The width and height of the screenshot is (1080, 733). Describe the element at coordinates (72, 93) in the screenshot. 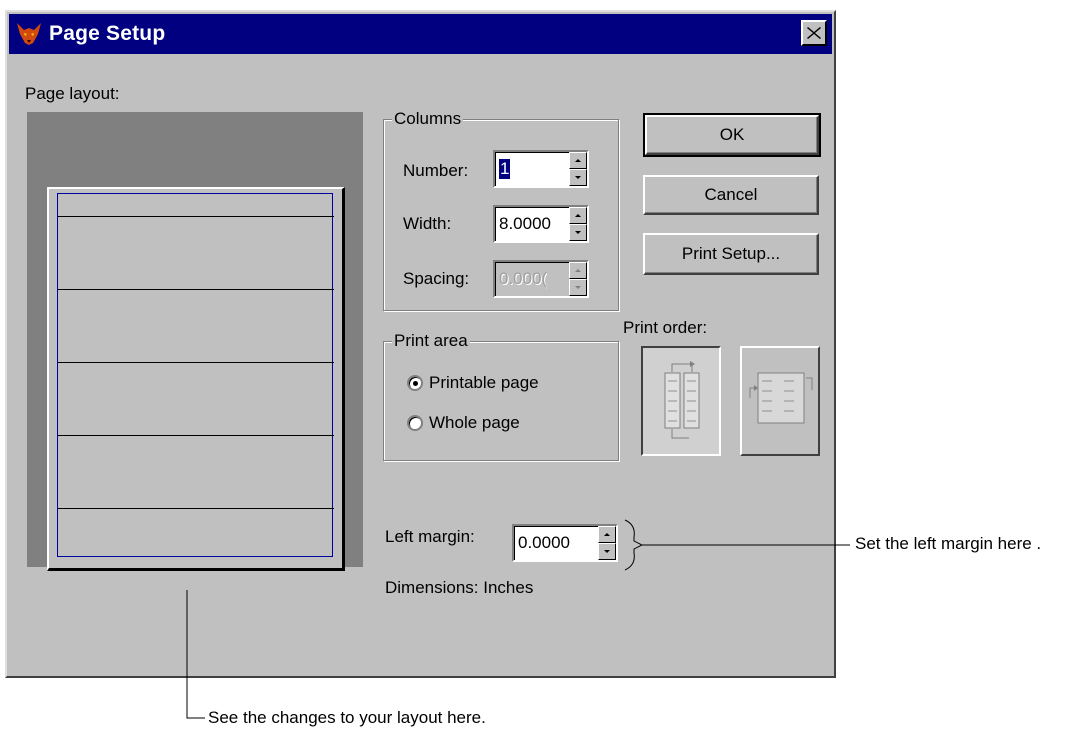

I see `page-layout-label: Page layout:` at that location.